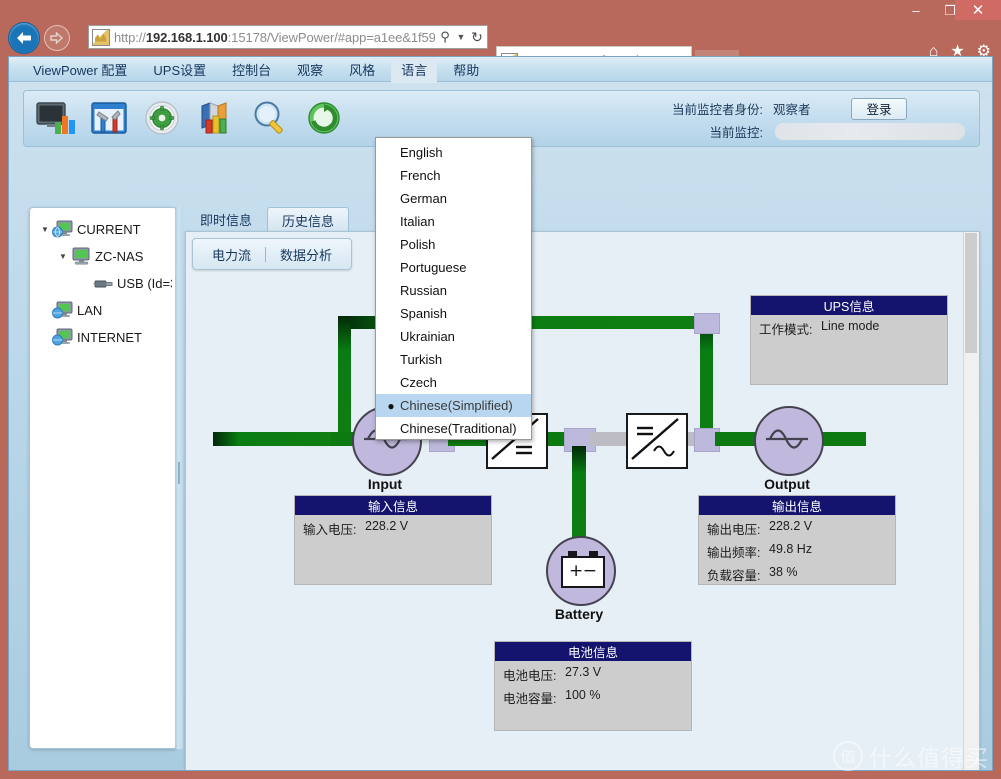 This screenshot has height=779, width=1001. What do you see at coordinates (80, 70) in the screenshot?
I see `menu-item-viewpower-config: ViewPower 配置` at bounding box center [80, 70].